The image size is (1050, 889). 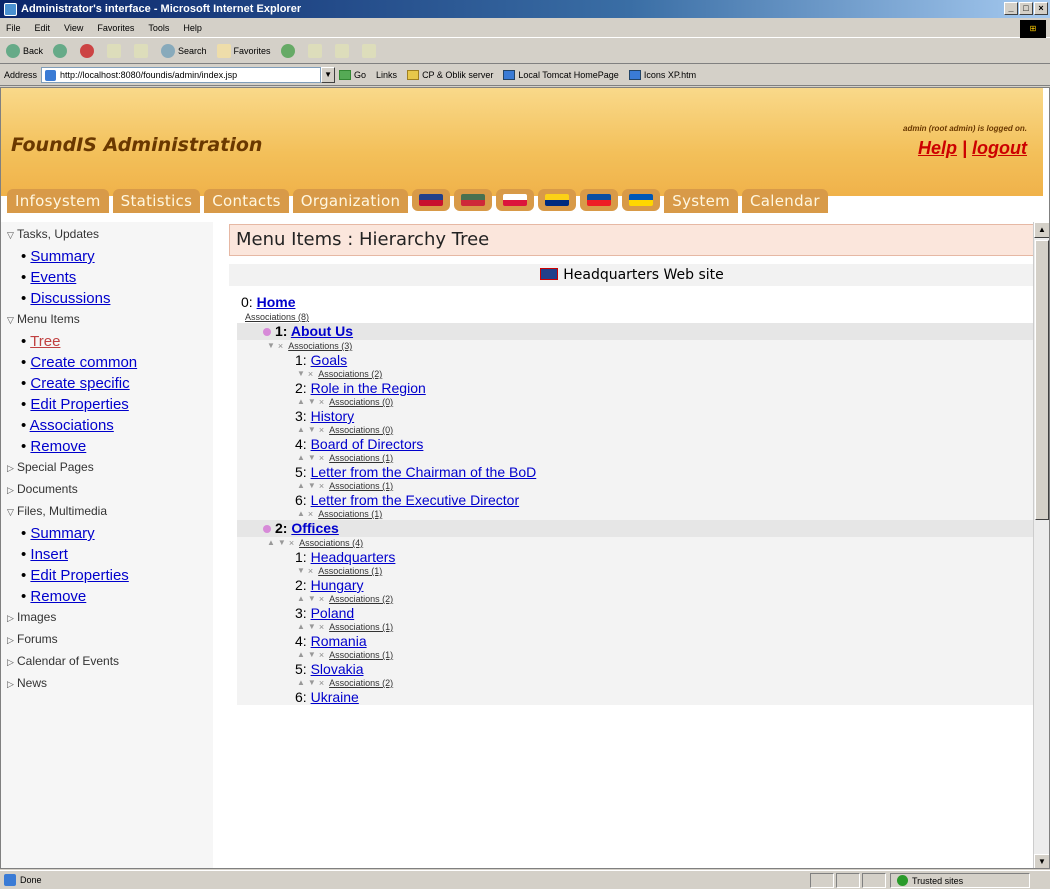 What do you see at coordinates (329, 360) in the screenshot?
I see `tree-node-link: Goals` at bounding box center [329, 360].